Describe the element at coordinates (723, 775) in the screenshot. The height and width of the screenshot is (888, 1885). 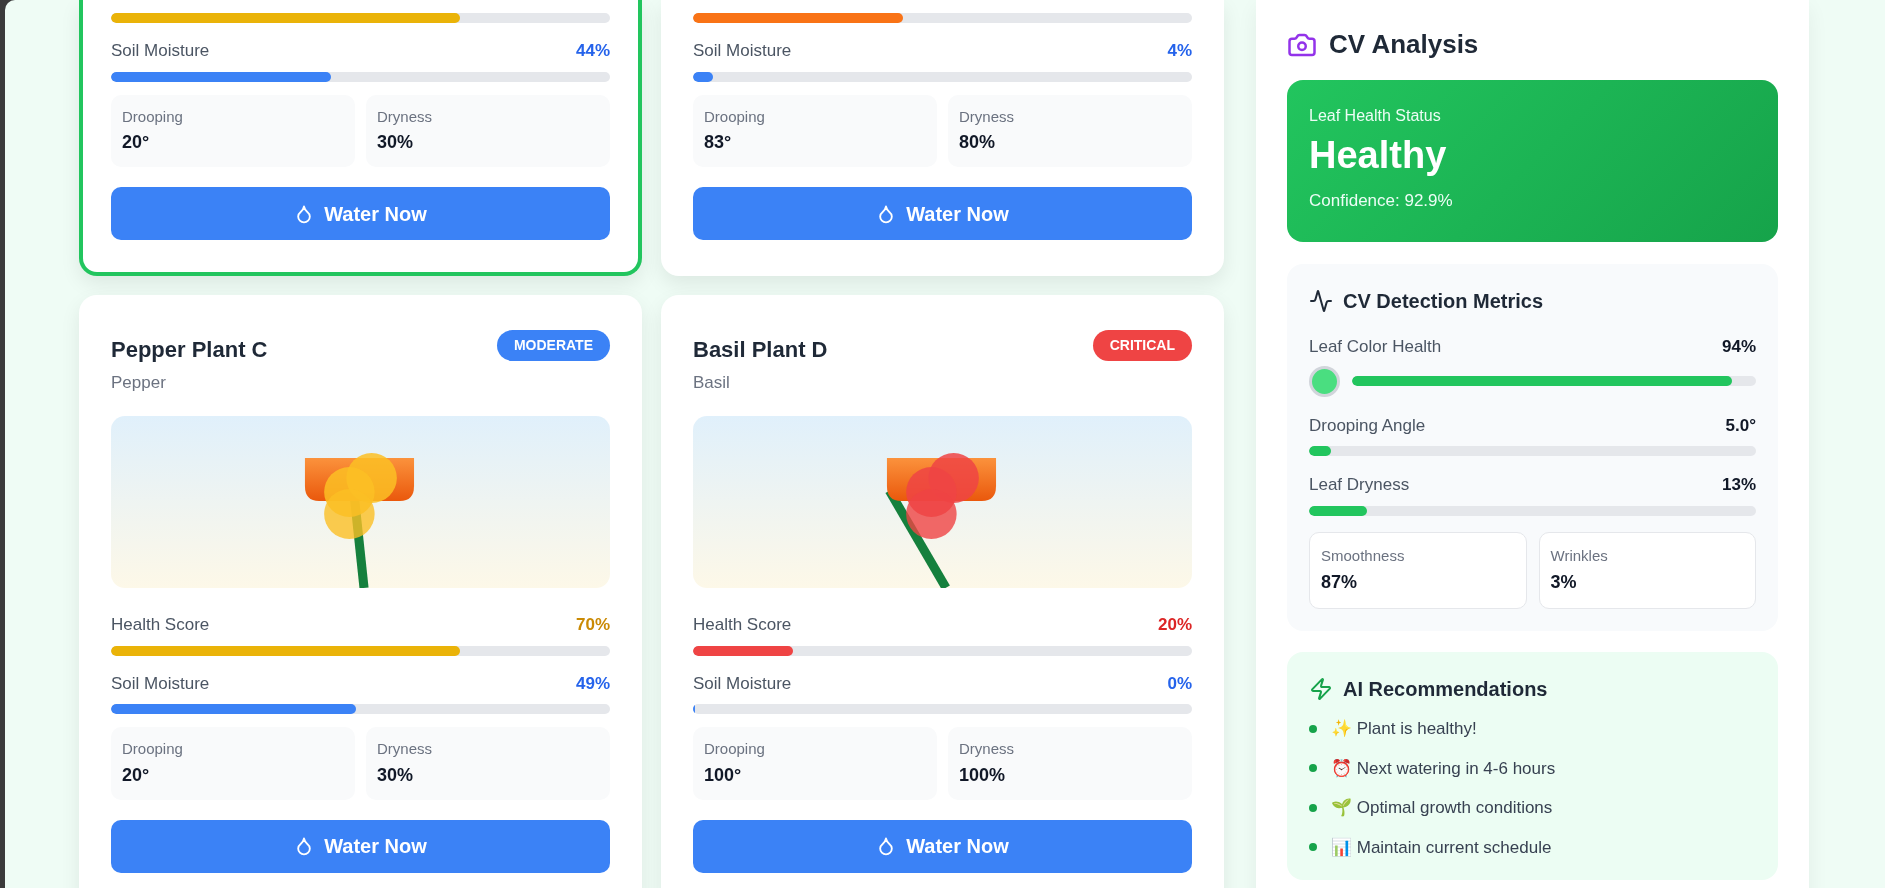
I see `stat-value: 100°` at that location.